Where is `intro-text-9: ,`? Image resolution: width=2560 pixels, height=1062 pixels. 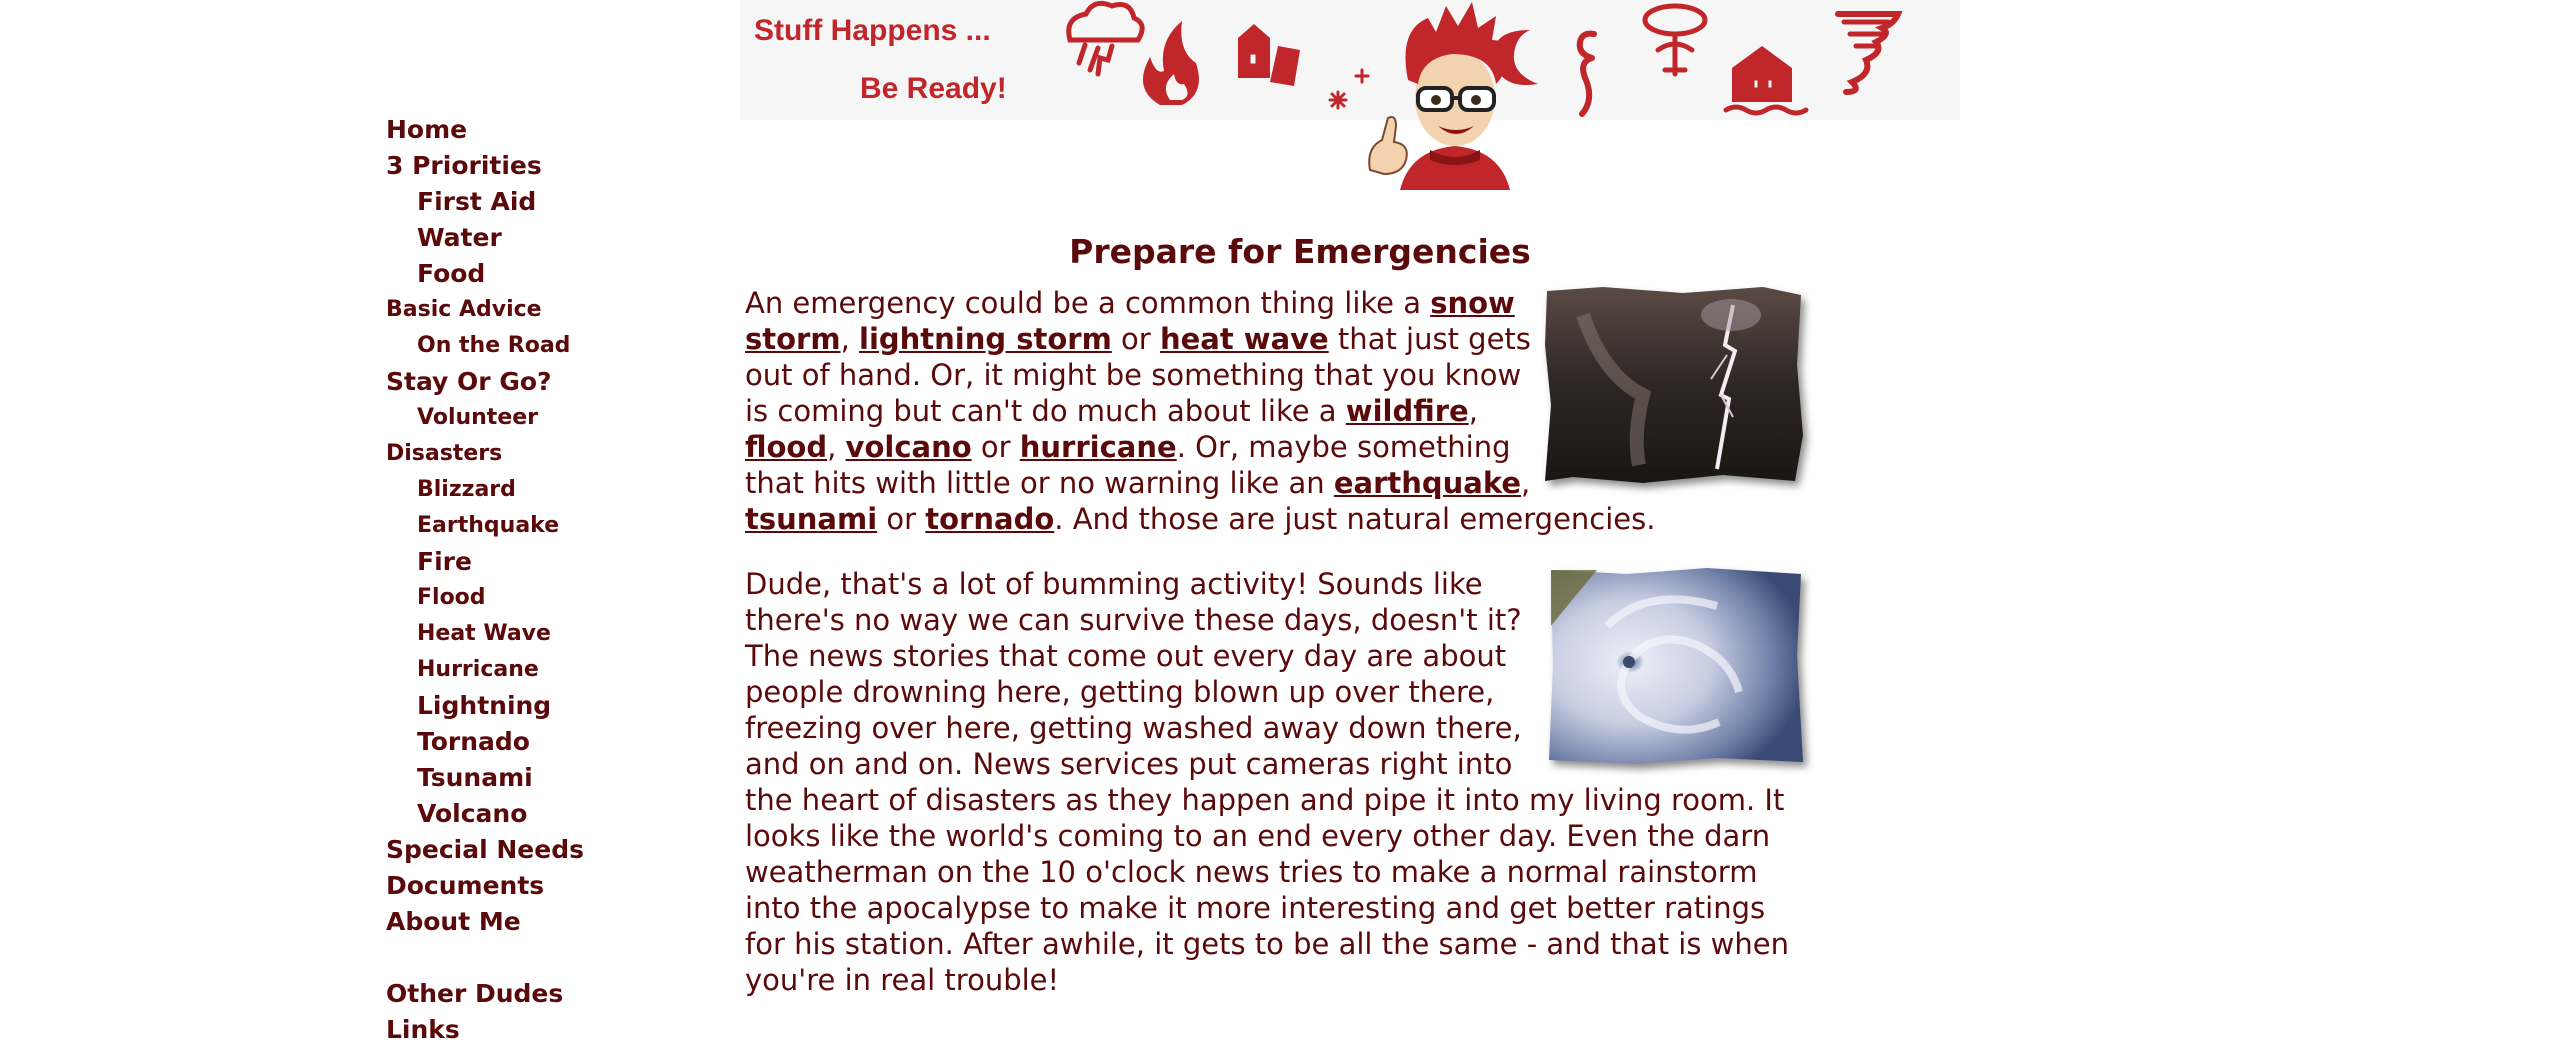 intro-text-9: , is located at coordinates (1526, 483).